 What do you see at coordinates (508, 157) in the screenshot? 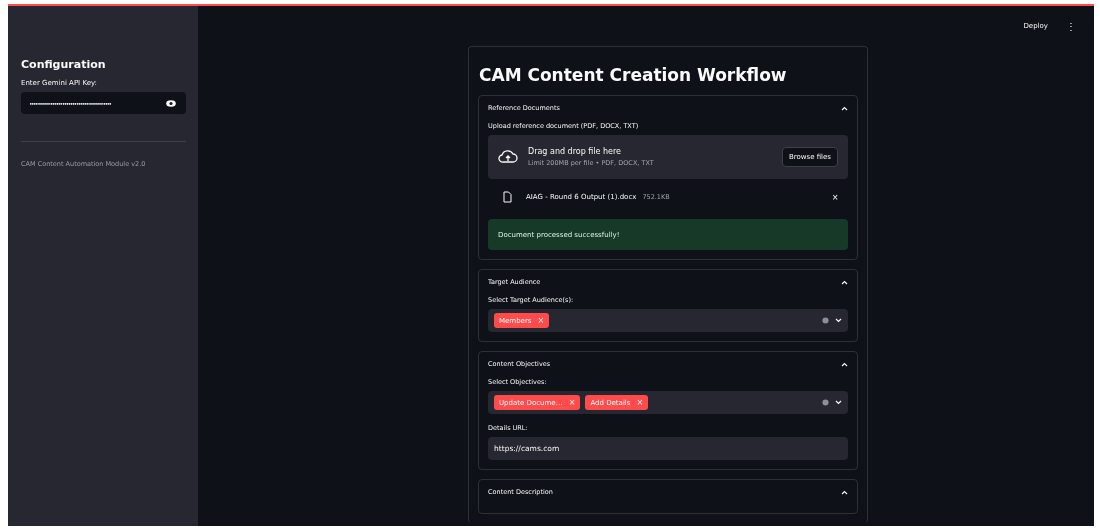
I see `cloud-upload-icon` at bounding box center [508, 157].